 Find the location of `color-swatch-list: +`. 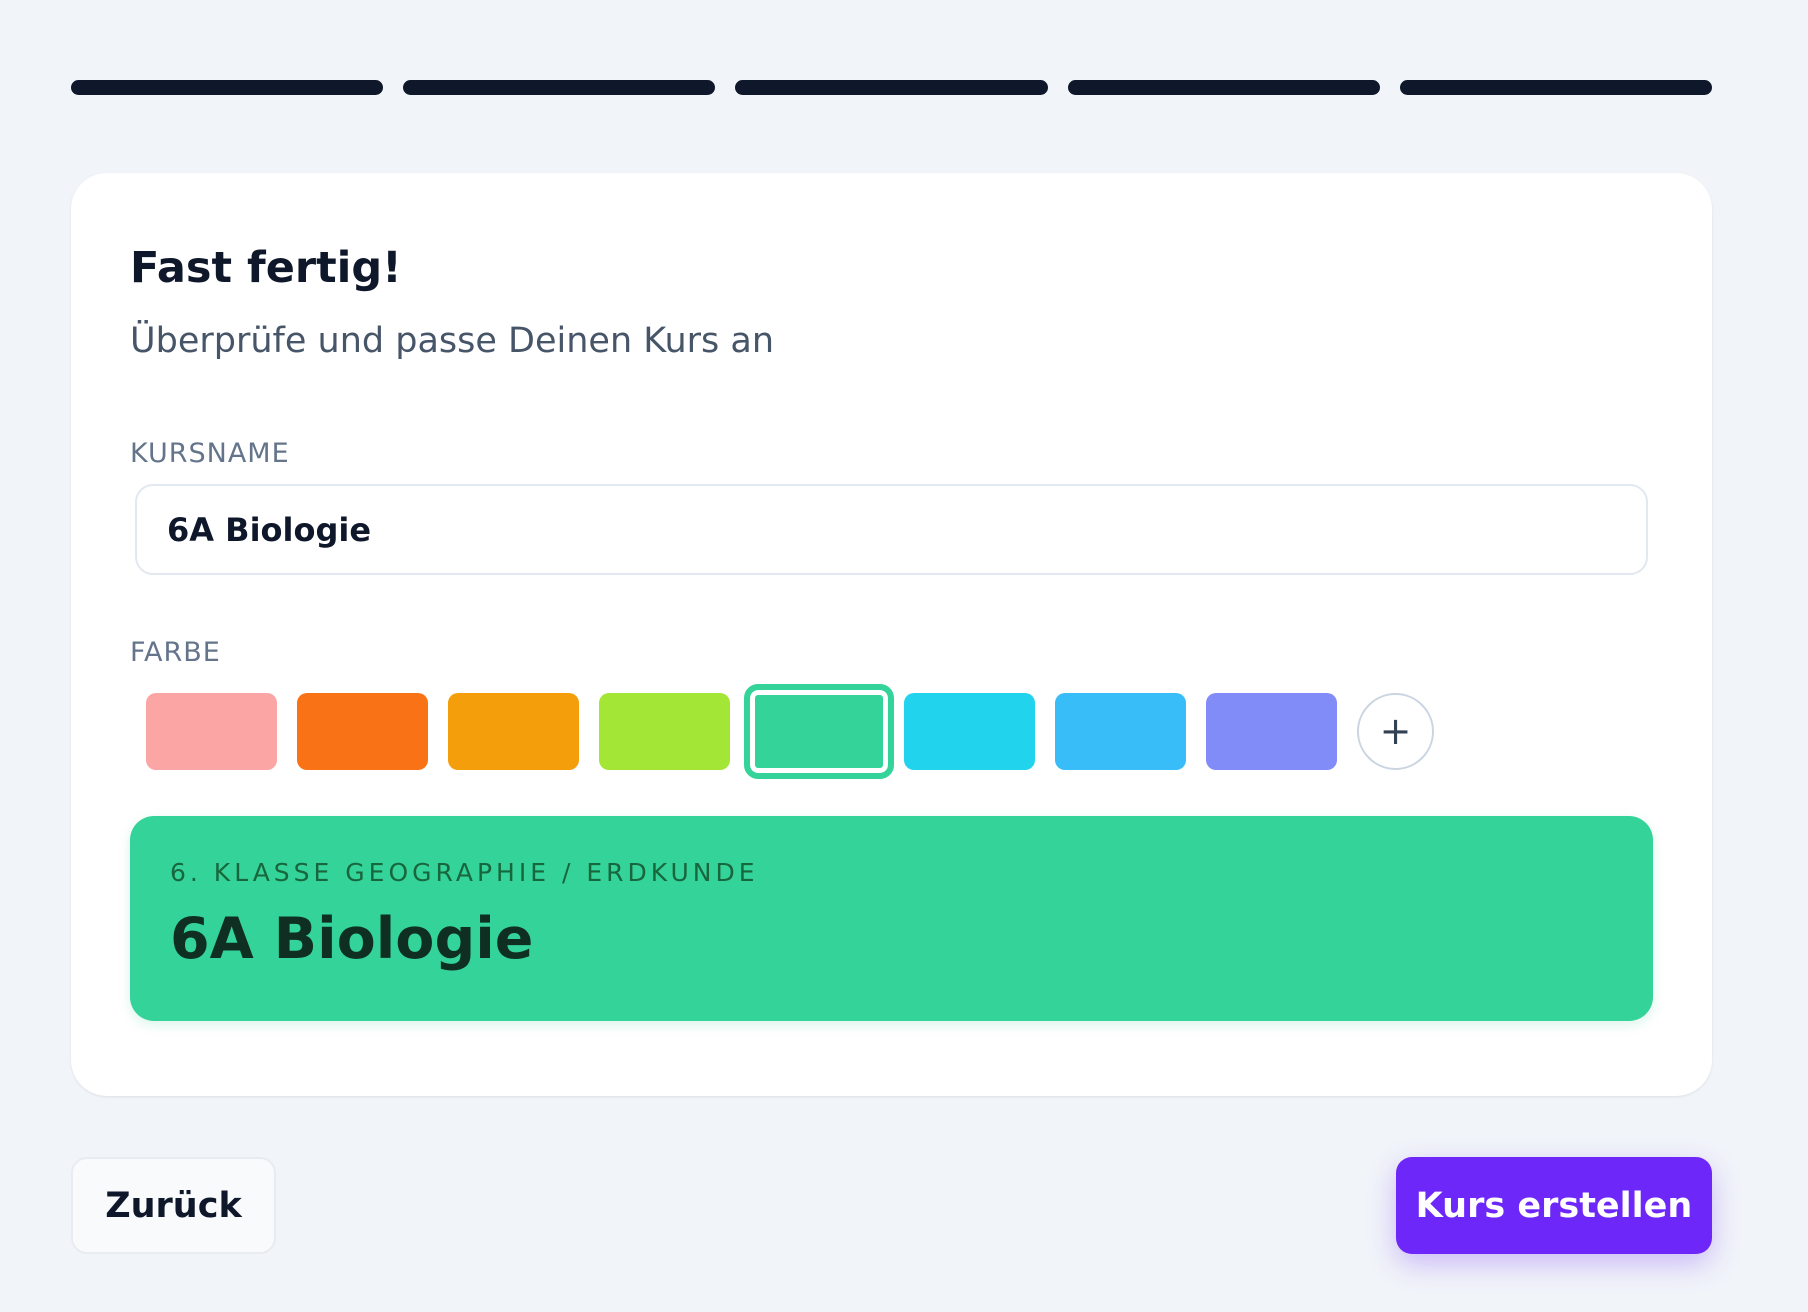

color-swatch-list: + is located at coordinates (899, 731).